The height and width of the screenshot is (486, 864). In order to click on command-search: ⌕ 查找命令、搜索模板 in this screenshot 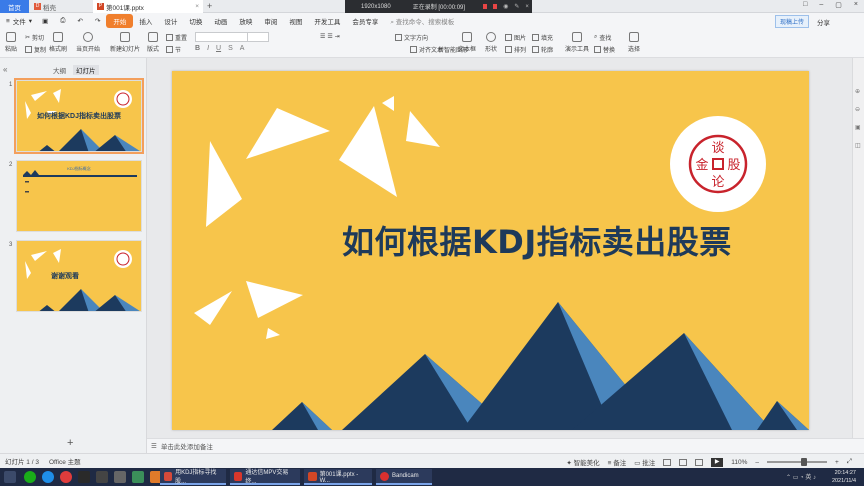, I will do `click(422, 21)`.